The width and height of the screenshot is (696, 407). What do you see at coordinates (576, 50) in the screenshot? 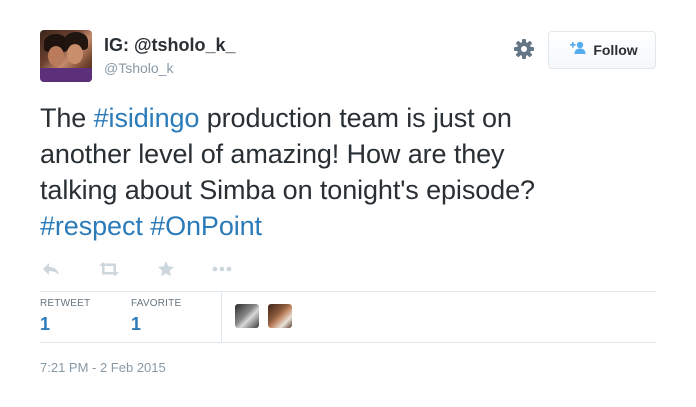
I see `add-user-icon` at bounding box center [576, 50].